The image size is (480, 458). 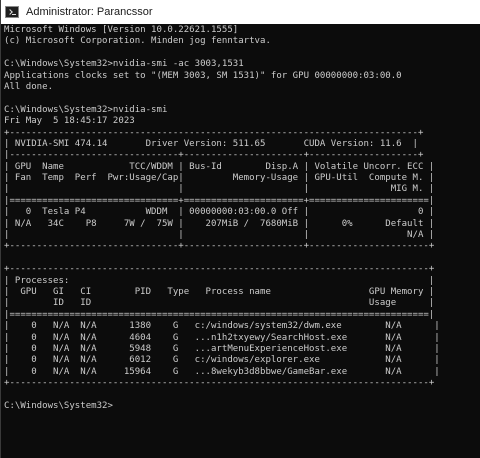 I want to click on console-line: | | | MIG M. |, so click(x=219, y=189).